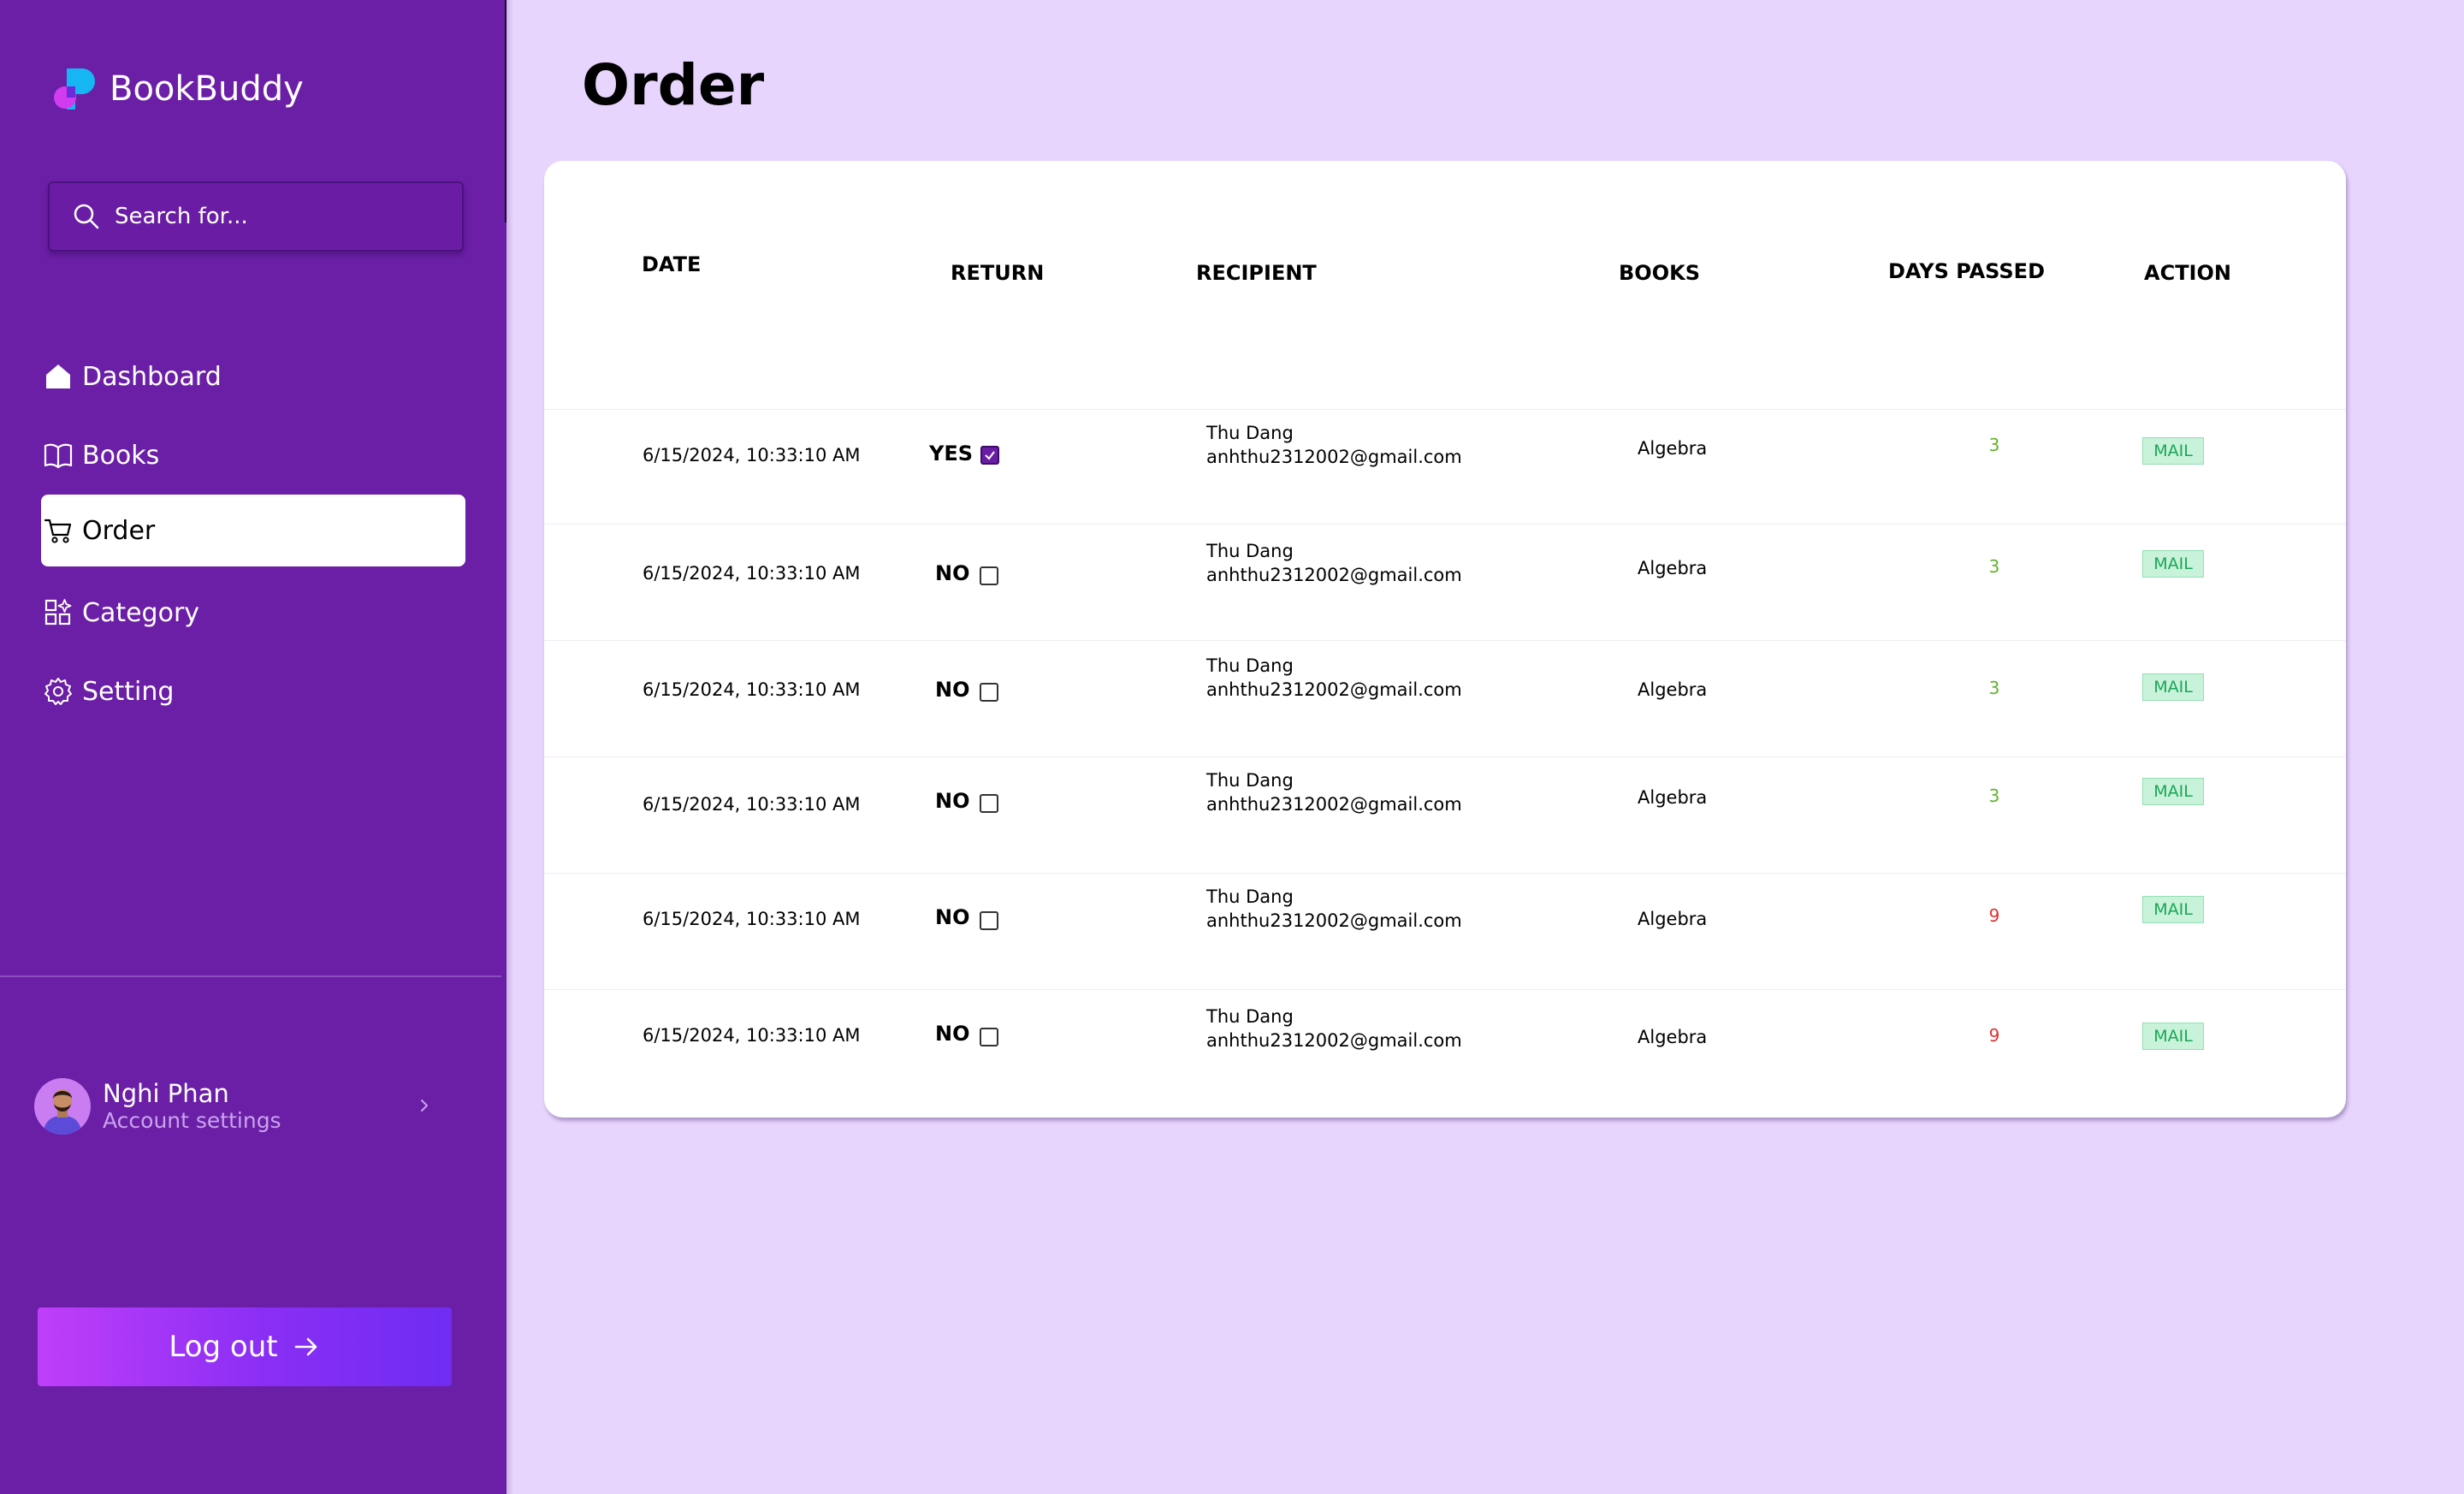 Image resolution: width=2464 pixels, height=1494 pixels. I want to click on search-box, so click(256, 216).